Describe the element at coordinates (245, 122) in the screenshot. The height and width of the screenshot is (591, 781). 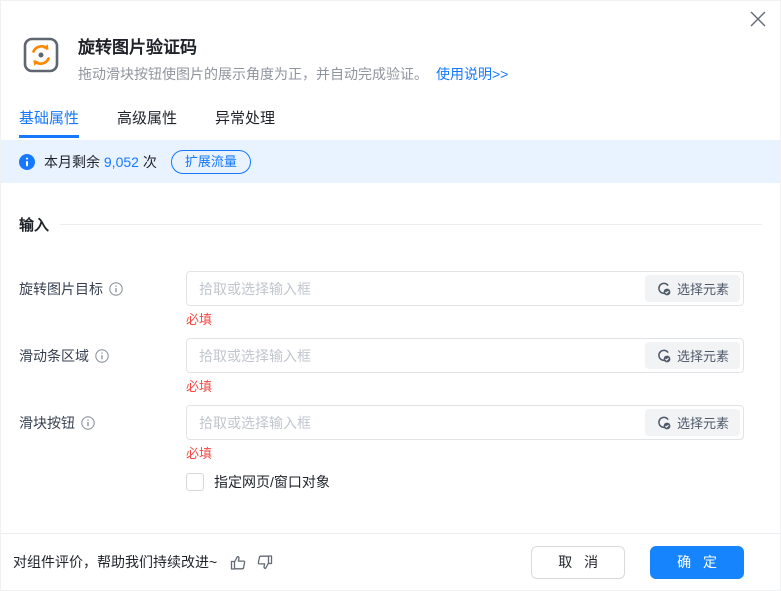
I see `tab-exception-handling: 异常处理` at that location.